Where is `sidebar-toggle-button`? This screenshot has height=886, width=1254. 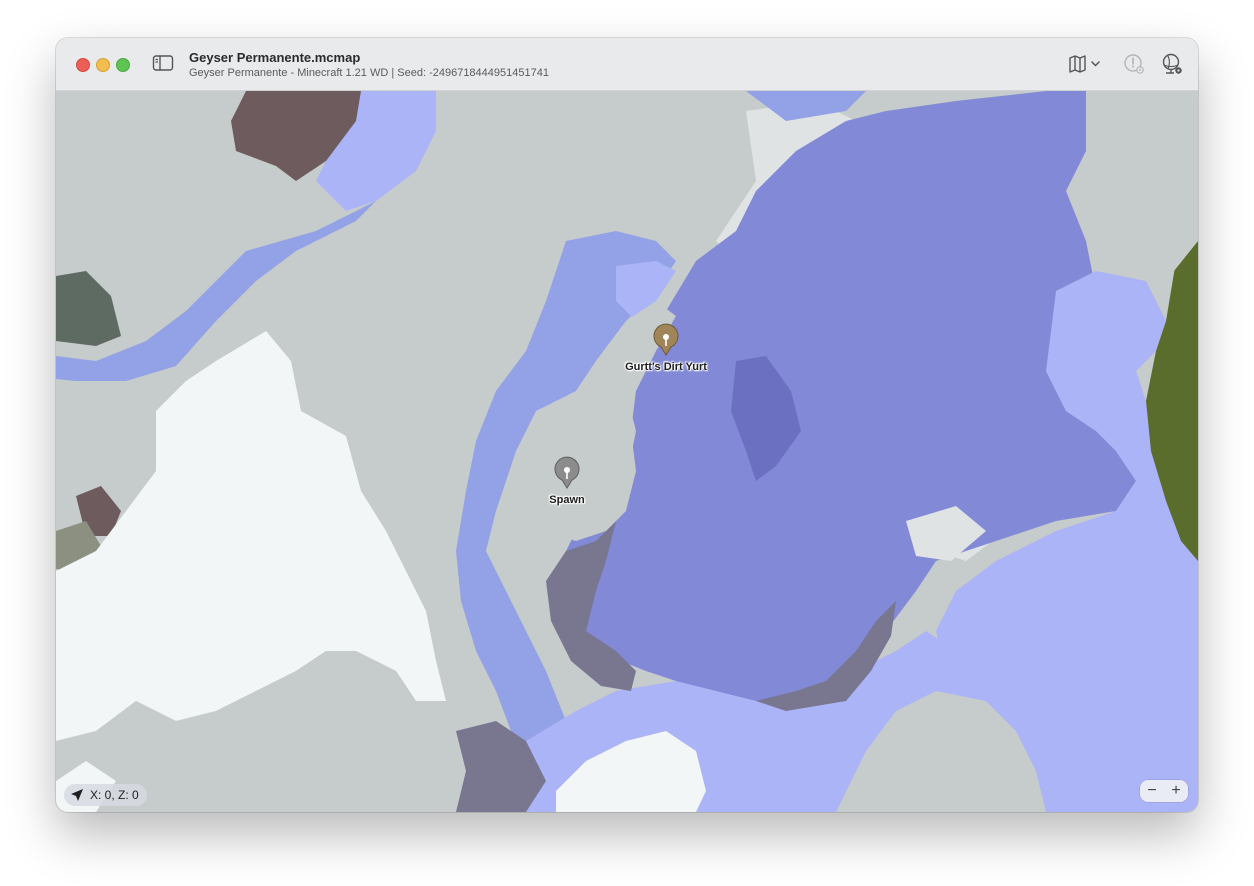
sidebar-toggle-button is located at coordinates (163, 63).